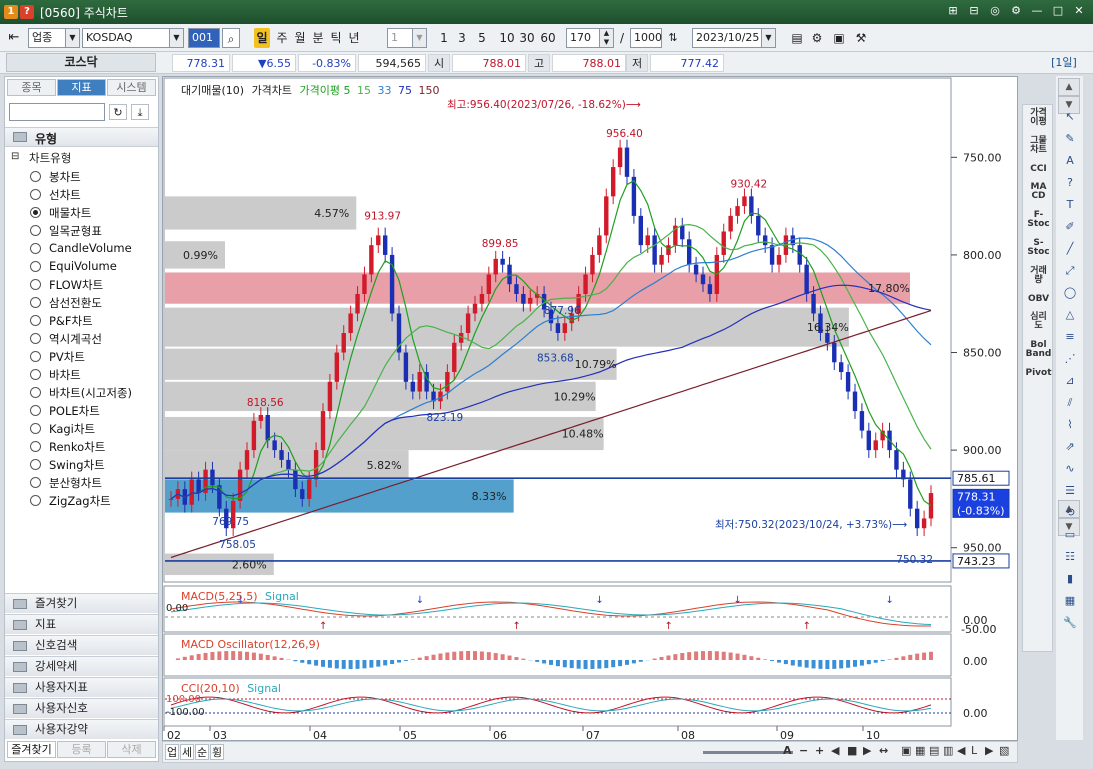  Describe the element at coordinates (1070, 493) in the screenshot. I see `band-icon: ☰` at that location.